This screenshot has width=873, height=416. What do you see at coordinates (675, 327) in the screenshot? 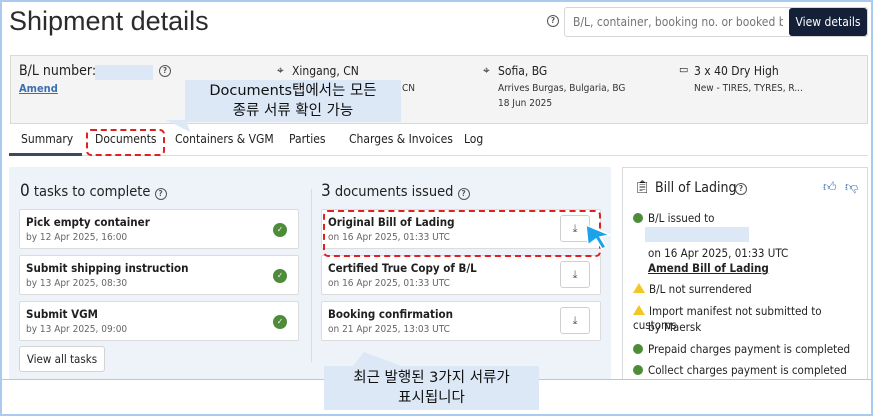
I see `status-text: by Maersk` at bounding box center [675, 327].